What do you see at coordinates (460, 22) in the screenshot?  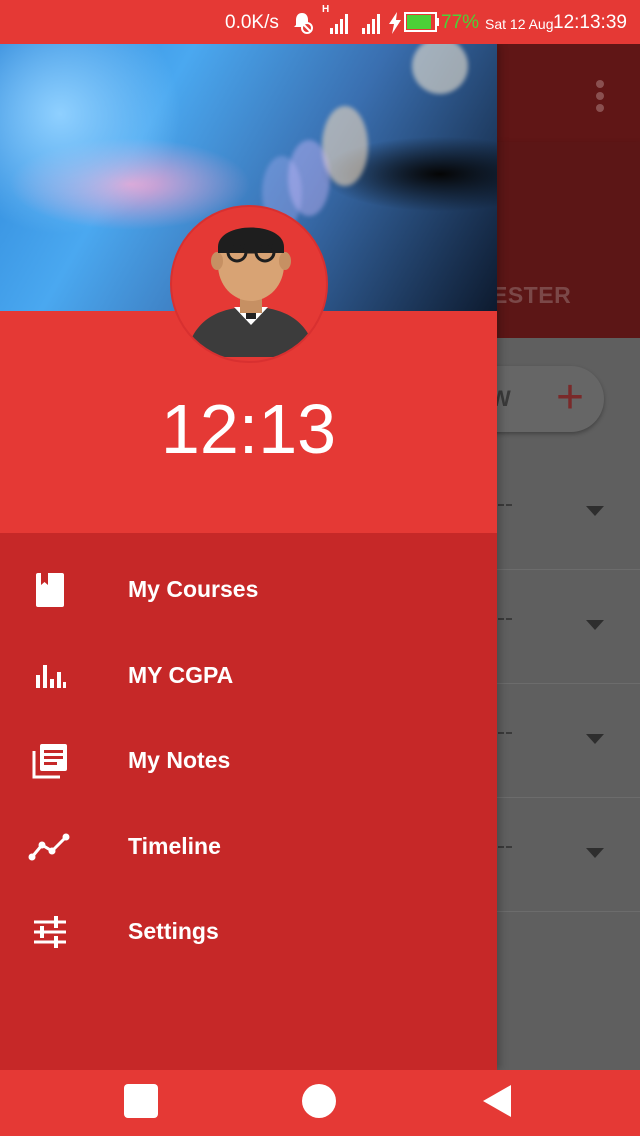 I see `battery-percent: 77%` at bounding box center [460, 22].